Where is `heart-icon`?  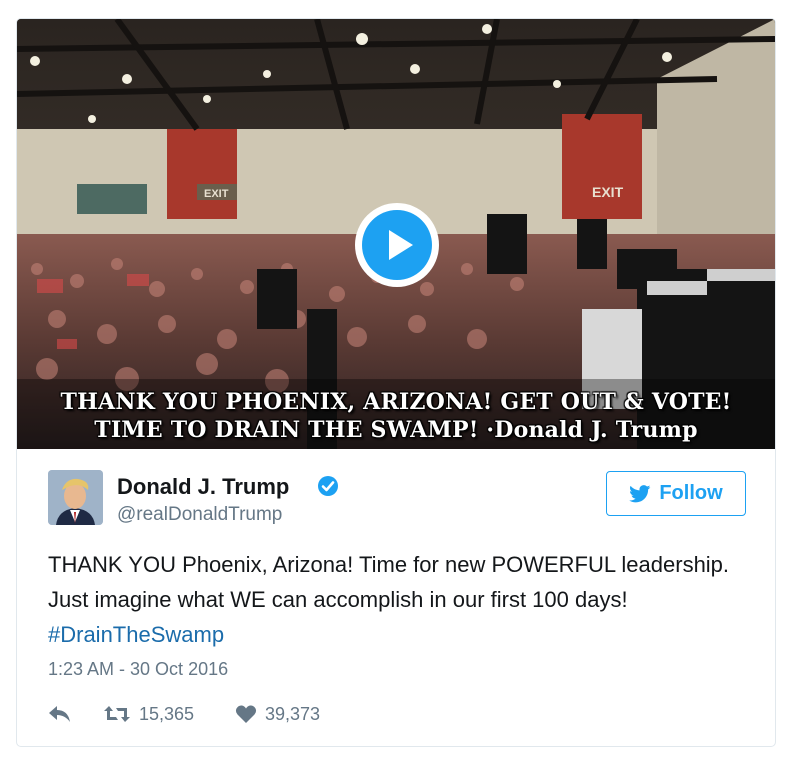
heart-icon is located at coordinates (246, 714).